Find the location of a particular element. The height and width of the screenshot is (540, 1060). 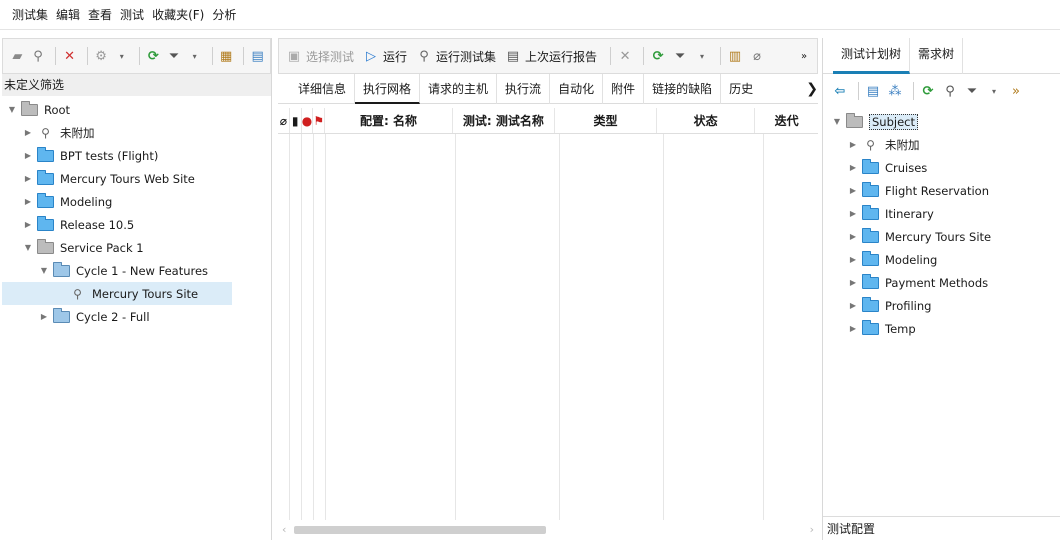

column-config-name: 配置: 名称 is located at coordinates (389, 120).